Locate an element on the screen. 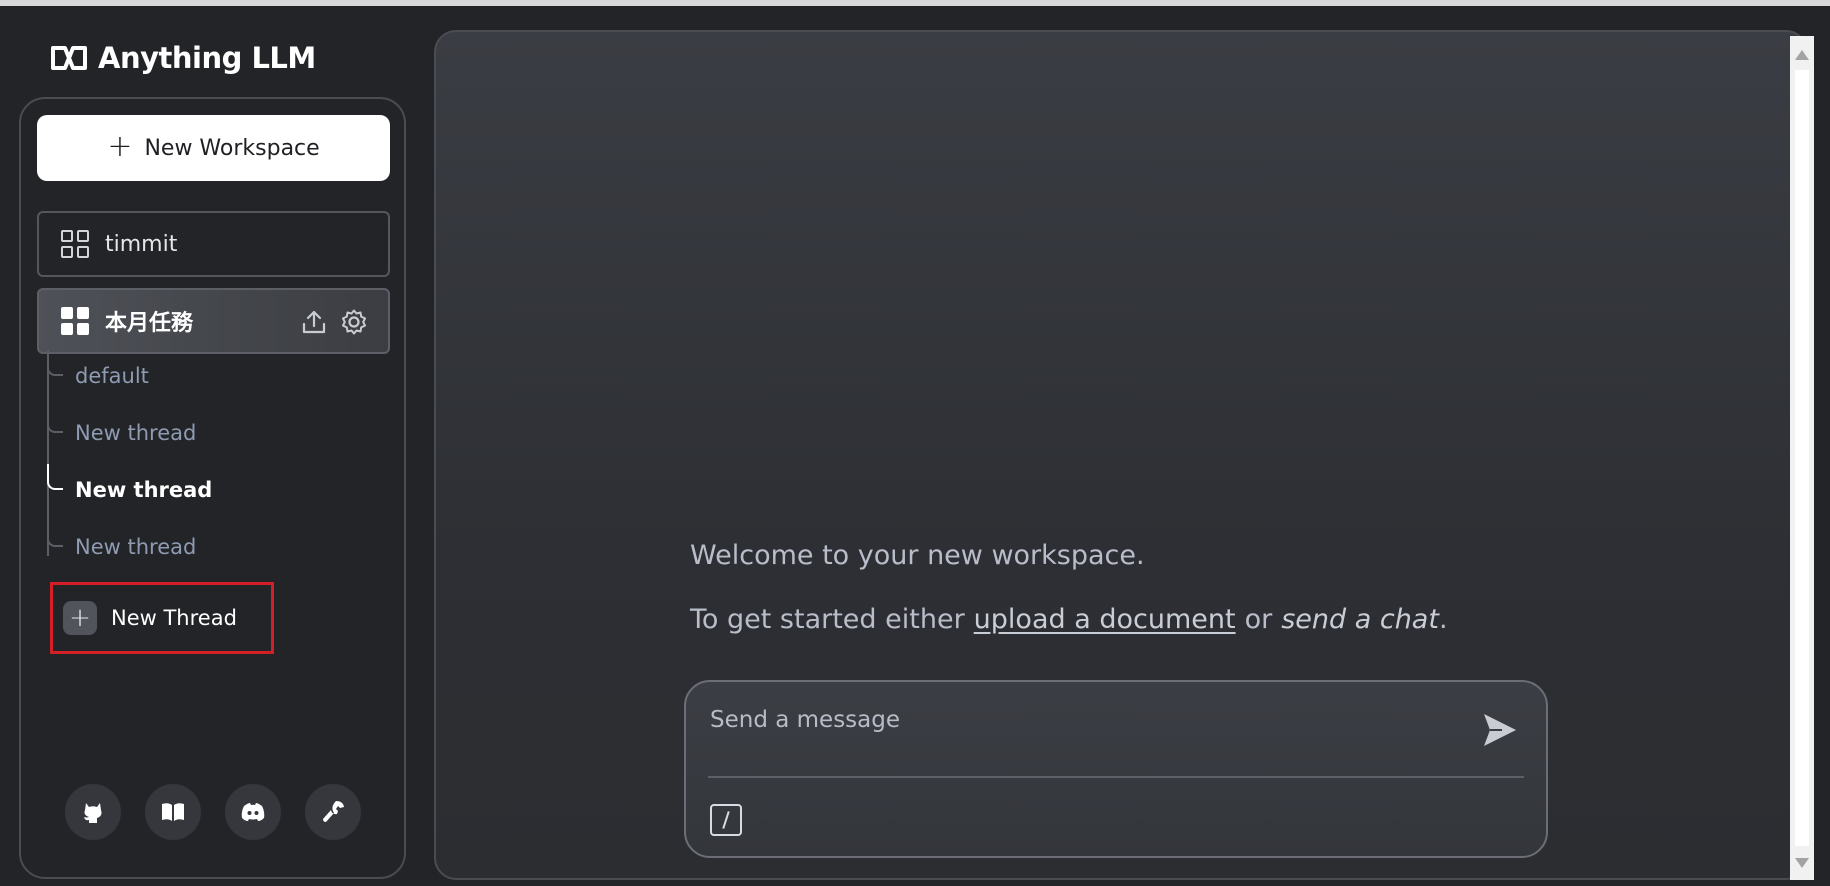 This screenshot has width=1830, height=886. anything-llm-logo-icon is located at coordinates (69, 58).